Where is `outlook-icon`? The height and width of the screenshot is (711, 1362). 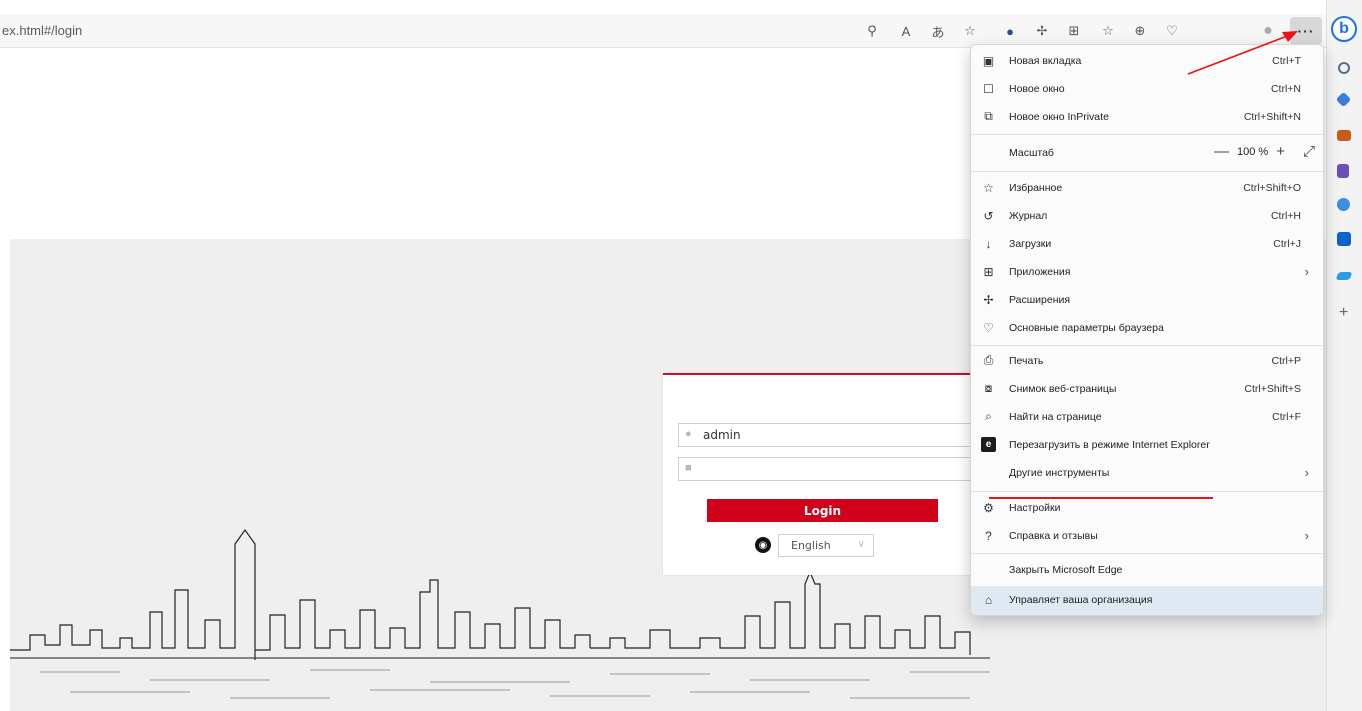 outlook-icon is located at coordinates (1344, 239).